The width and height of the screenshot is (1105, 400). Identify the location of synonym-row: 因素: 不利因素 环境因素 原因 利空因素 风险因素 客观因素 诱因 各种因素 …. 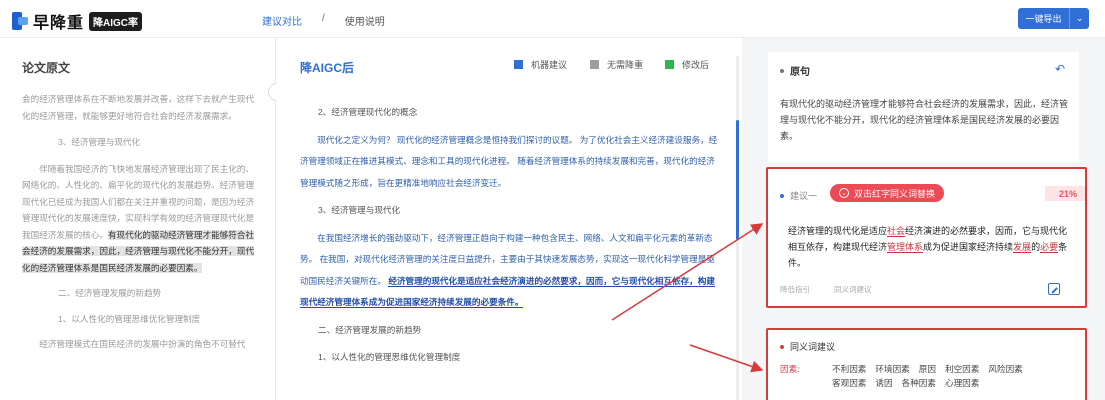
(926, 376).